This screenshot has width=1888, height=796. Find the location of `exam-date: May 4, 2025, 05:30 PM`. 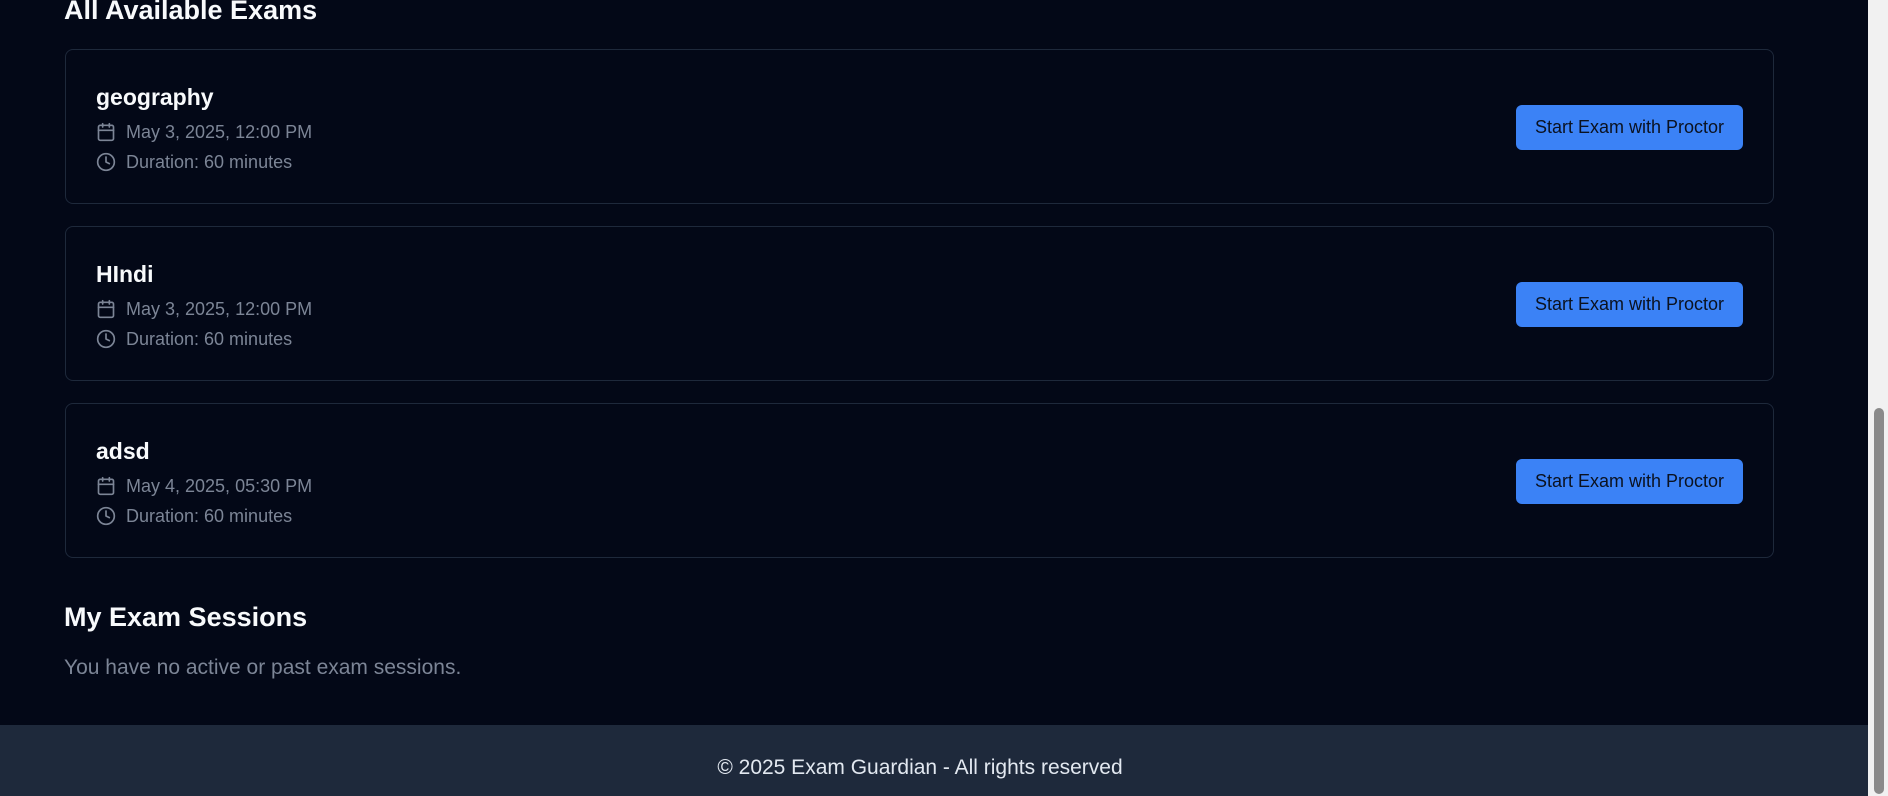

exam-date: May 4, 2025, 05:30 PM is located at coordinates (219, 485).